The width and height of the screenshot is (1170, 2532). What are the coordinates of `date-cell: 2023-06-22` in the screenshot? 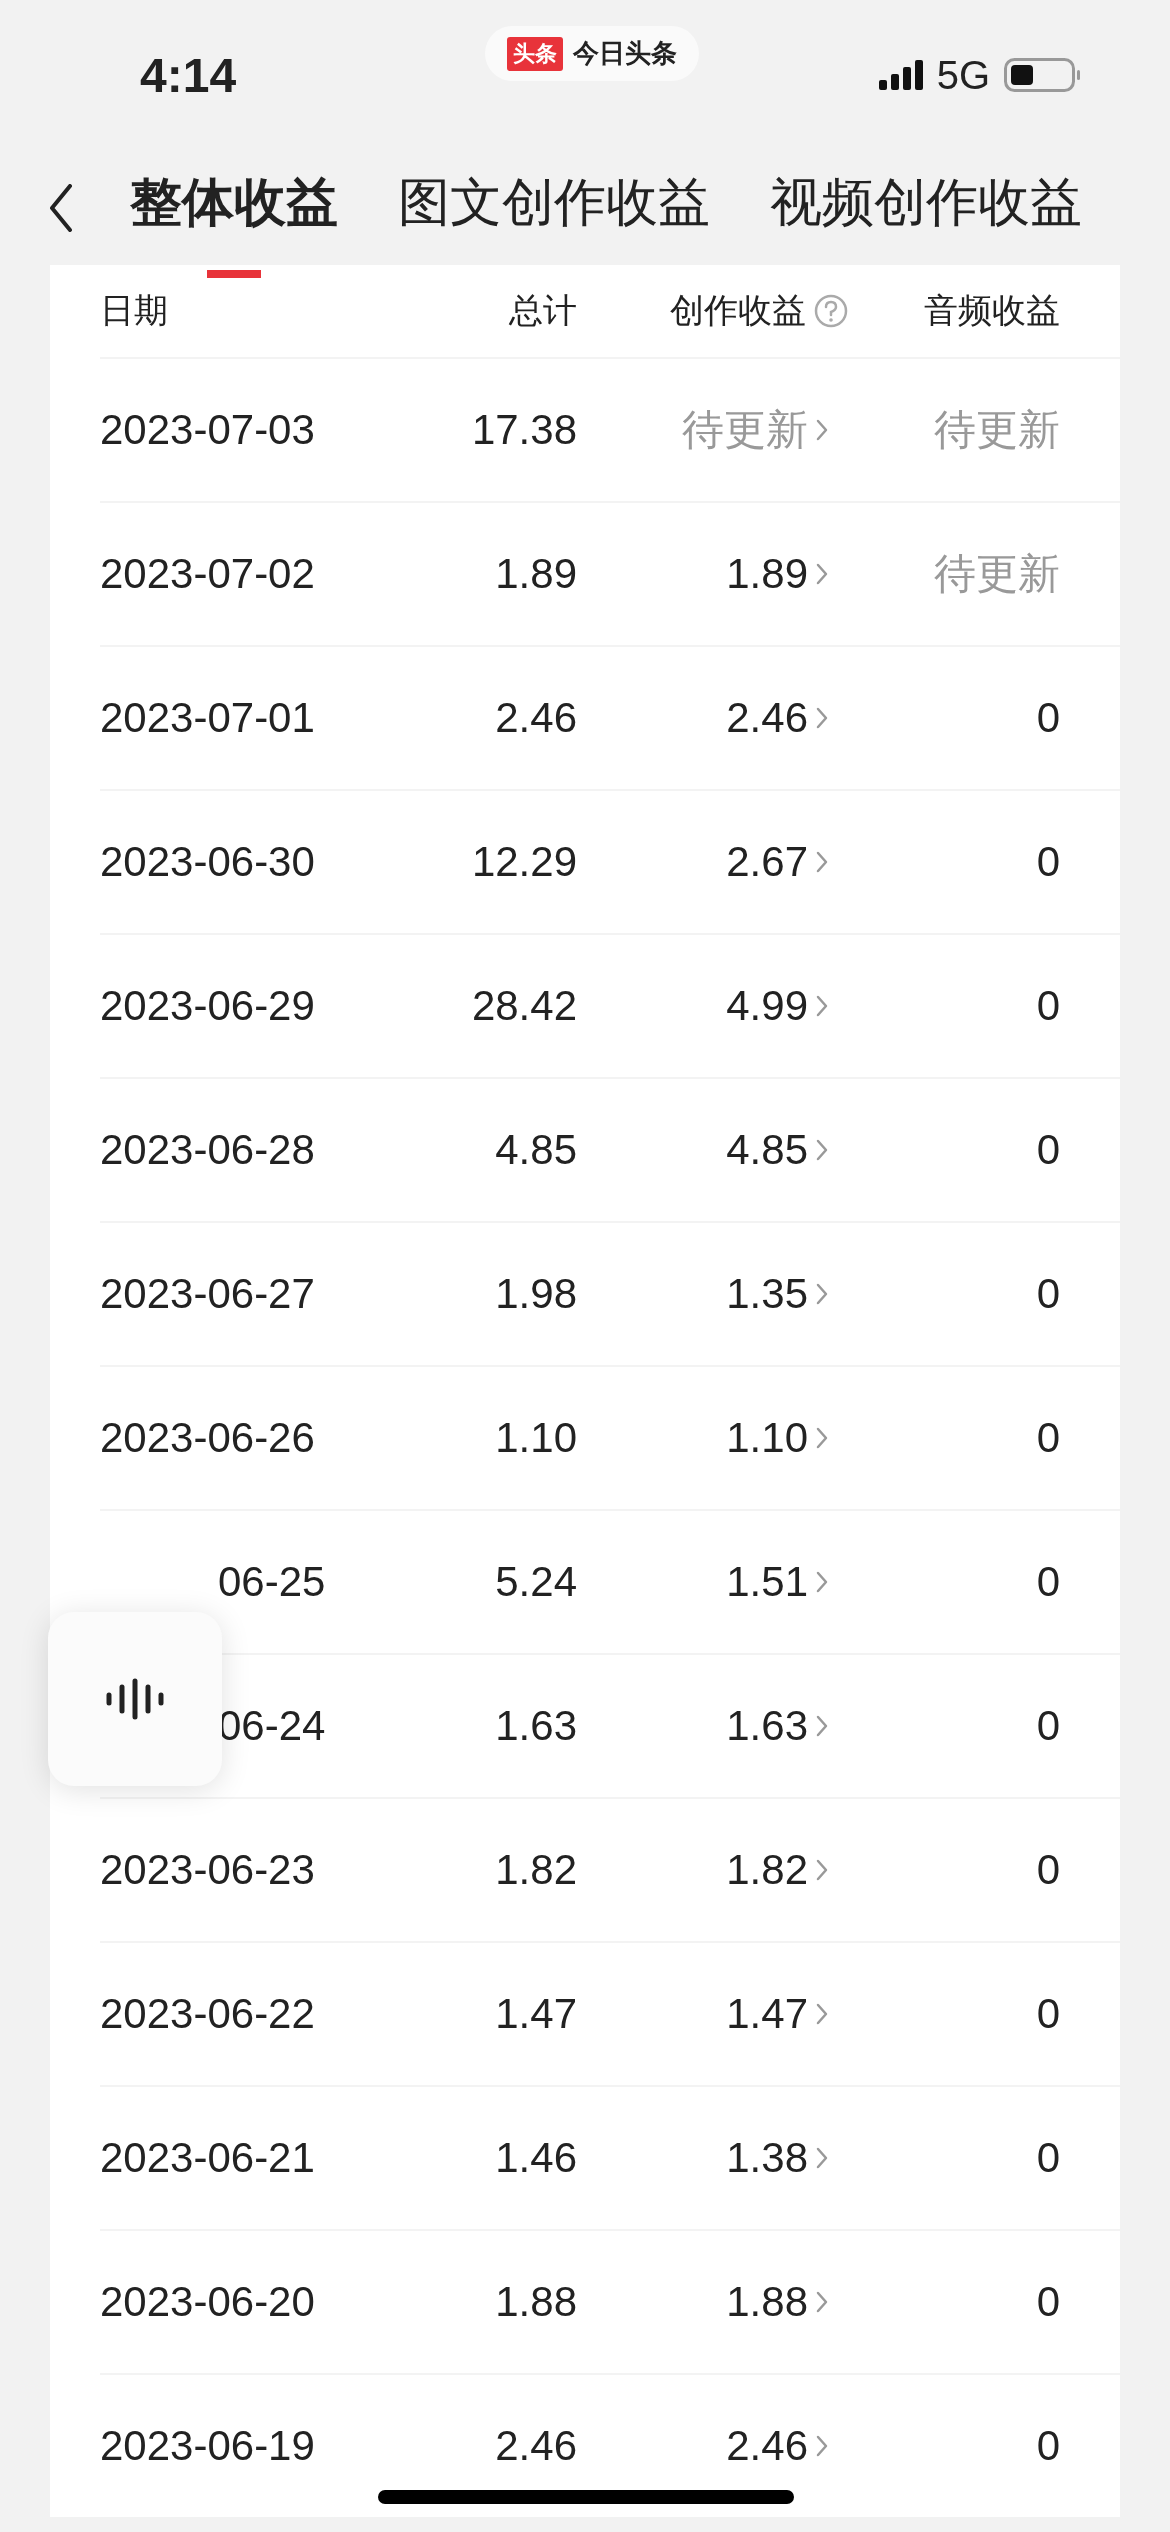 It's located at (207, 2014).